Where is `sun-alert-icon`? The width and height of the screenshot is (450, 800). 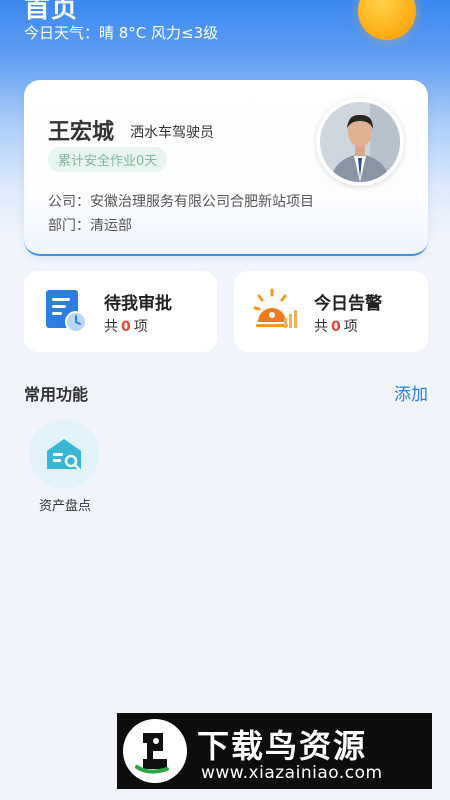
sun-alert-icon is located at coordinates (275, 308).